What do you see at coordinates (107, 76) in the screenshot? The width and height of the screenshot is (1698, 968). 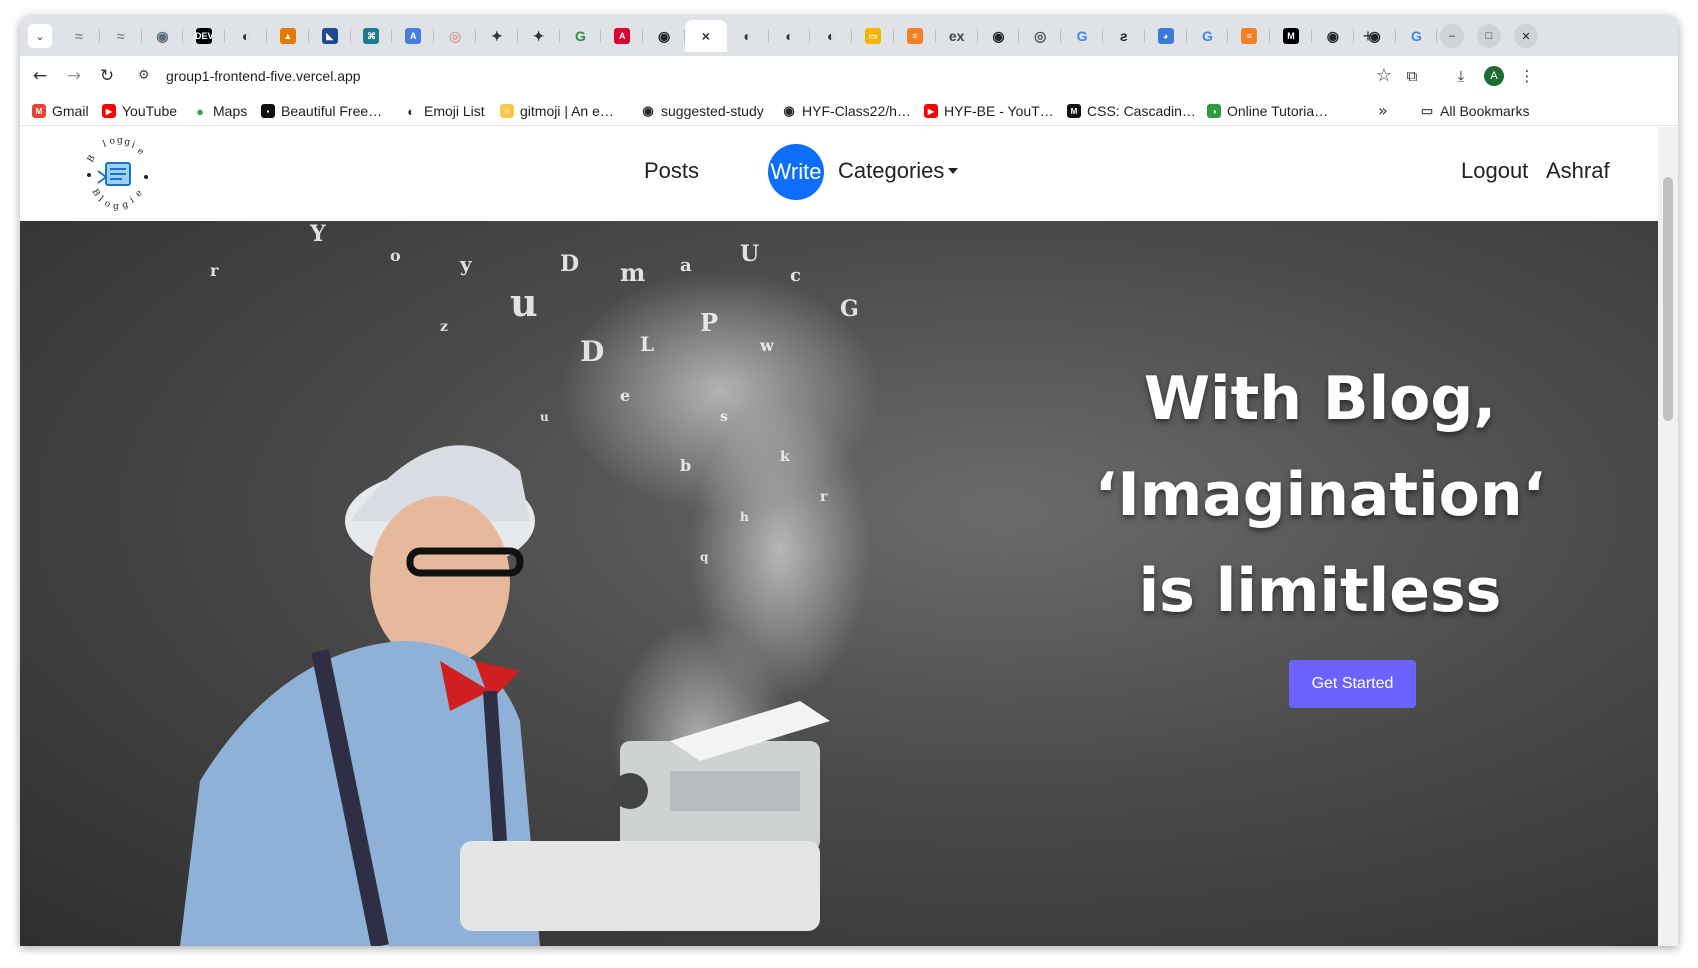 I see `reload-icon: ↻` at bounding box center [107, 76].